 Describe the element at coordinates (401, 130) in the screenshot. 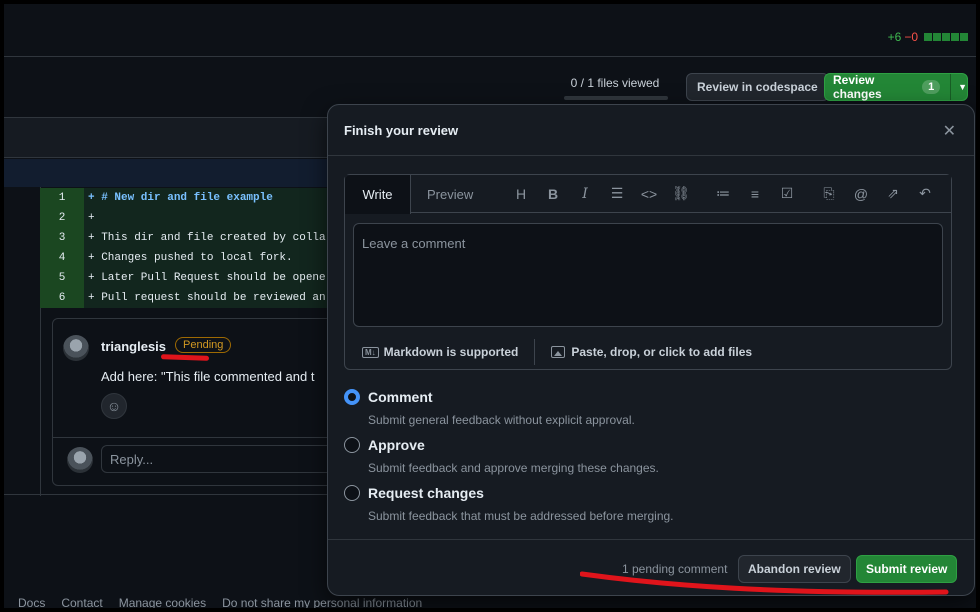

I see `popover-title: Finish your review` at that location.